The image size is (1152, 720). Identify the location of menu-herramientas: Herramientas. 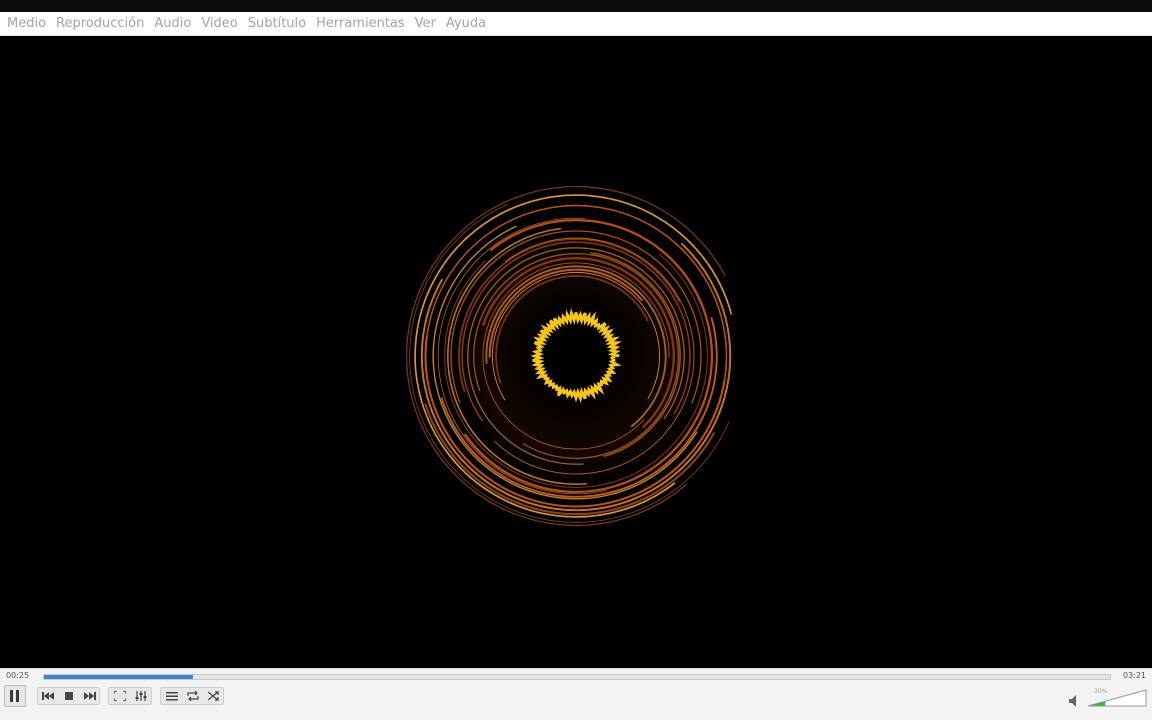
(360, 24).